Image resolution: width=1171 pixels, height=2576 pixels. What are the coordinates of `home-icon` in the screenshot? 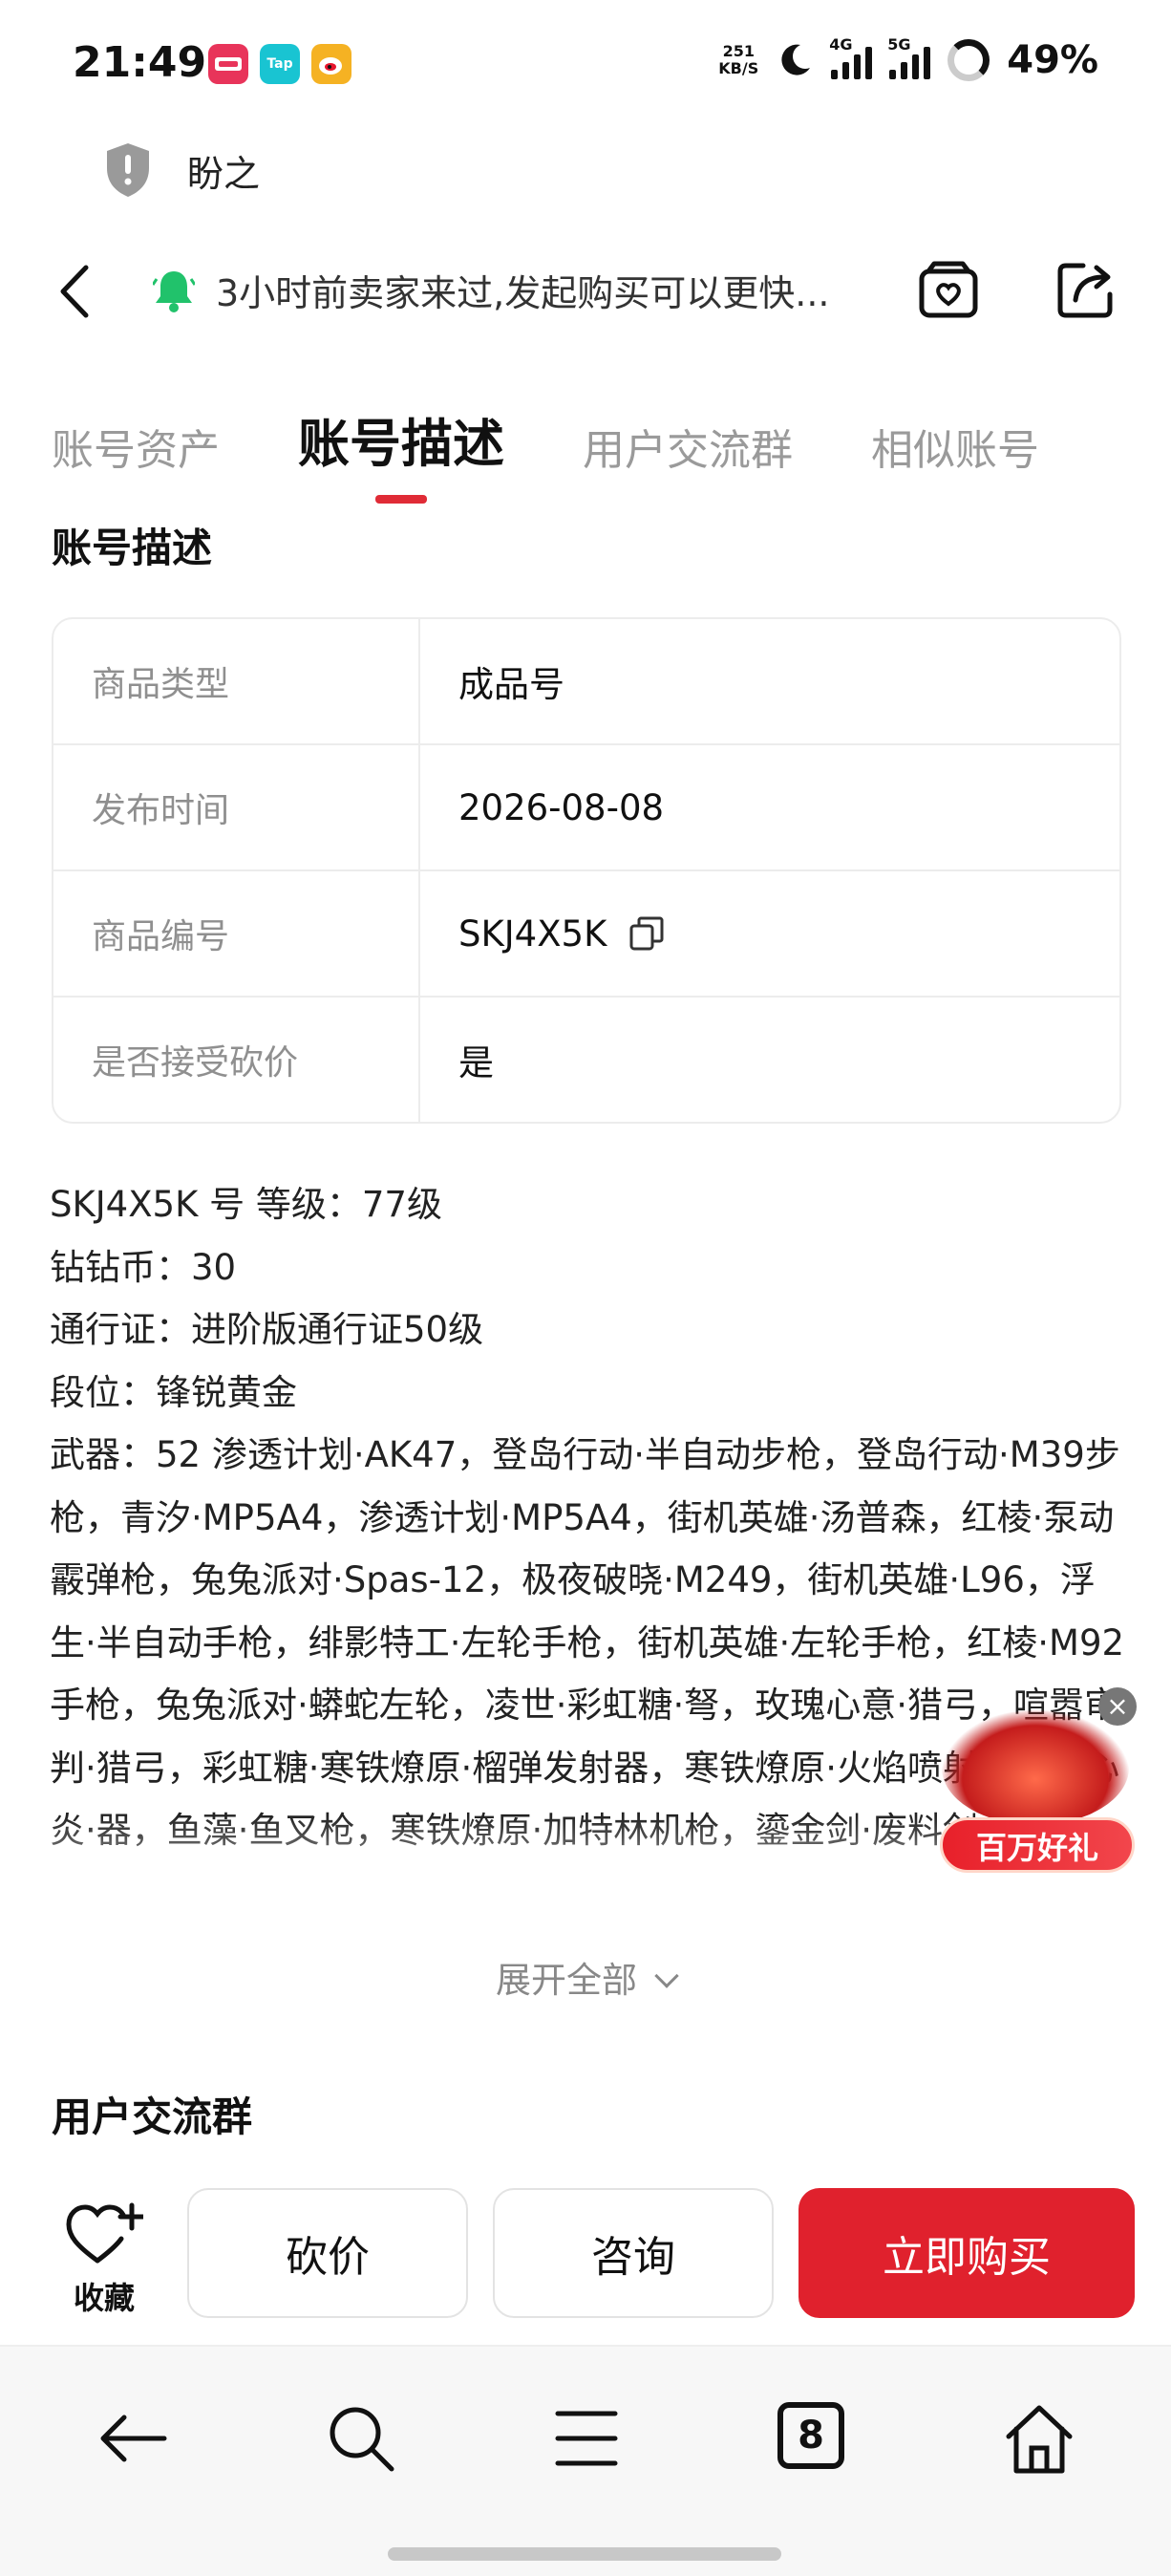 It's located at (1039, 2438).